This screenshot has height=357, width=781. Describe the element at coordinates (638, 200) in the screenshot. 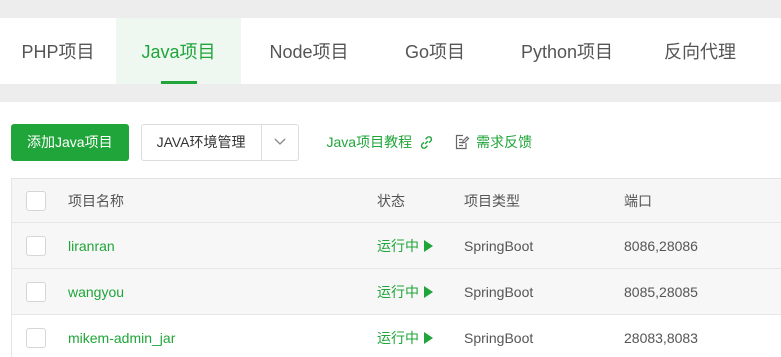

I see `header-port: 端口` at that location.